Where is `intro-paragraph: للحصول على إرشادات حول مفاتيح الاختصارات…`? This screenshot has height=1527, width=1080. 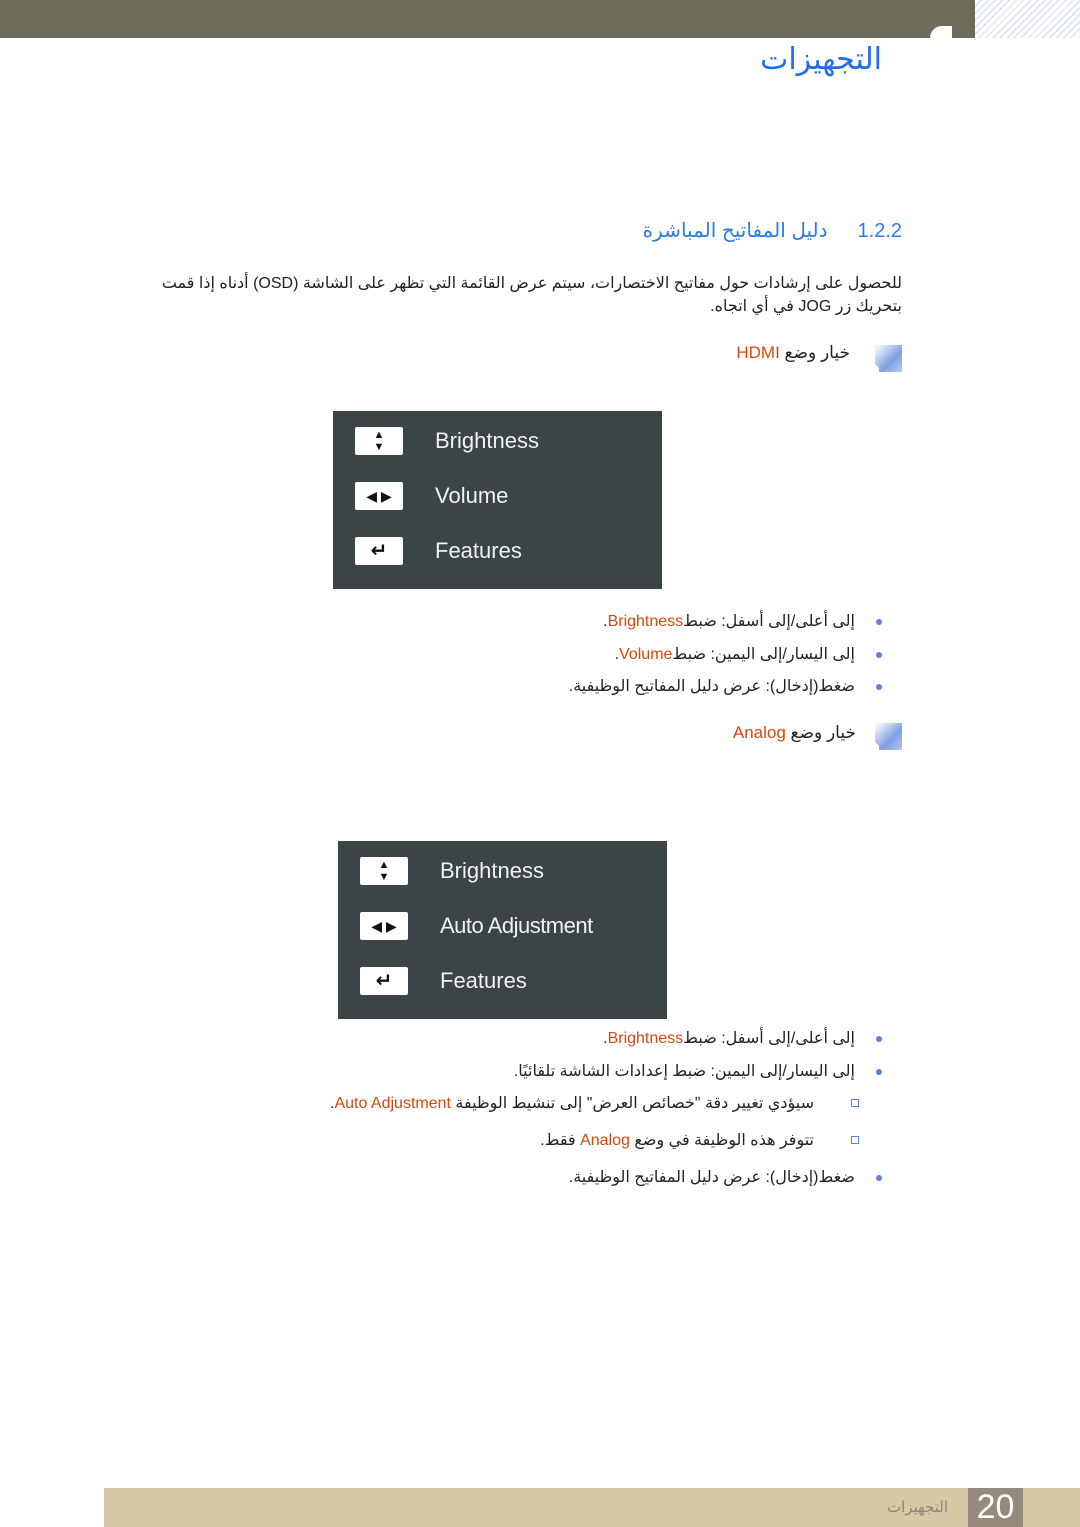 intro-paragraph: للحصول على إرشادات حول مفاتيح الاختصارات… is located at coordinates (531, 295).